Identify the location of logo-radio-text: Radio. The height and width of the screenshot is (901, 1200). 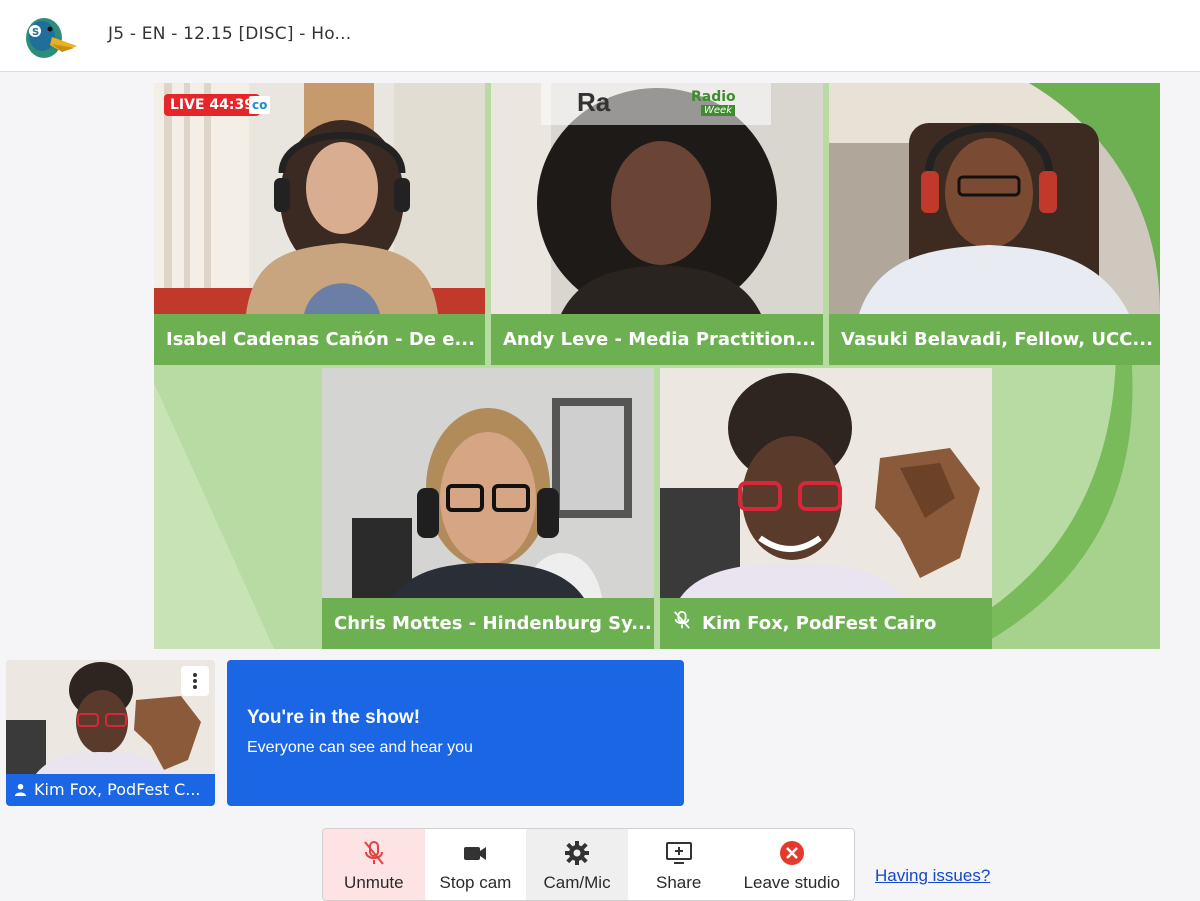
(713, 97).